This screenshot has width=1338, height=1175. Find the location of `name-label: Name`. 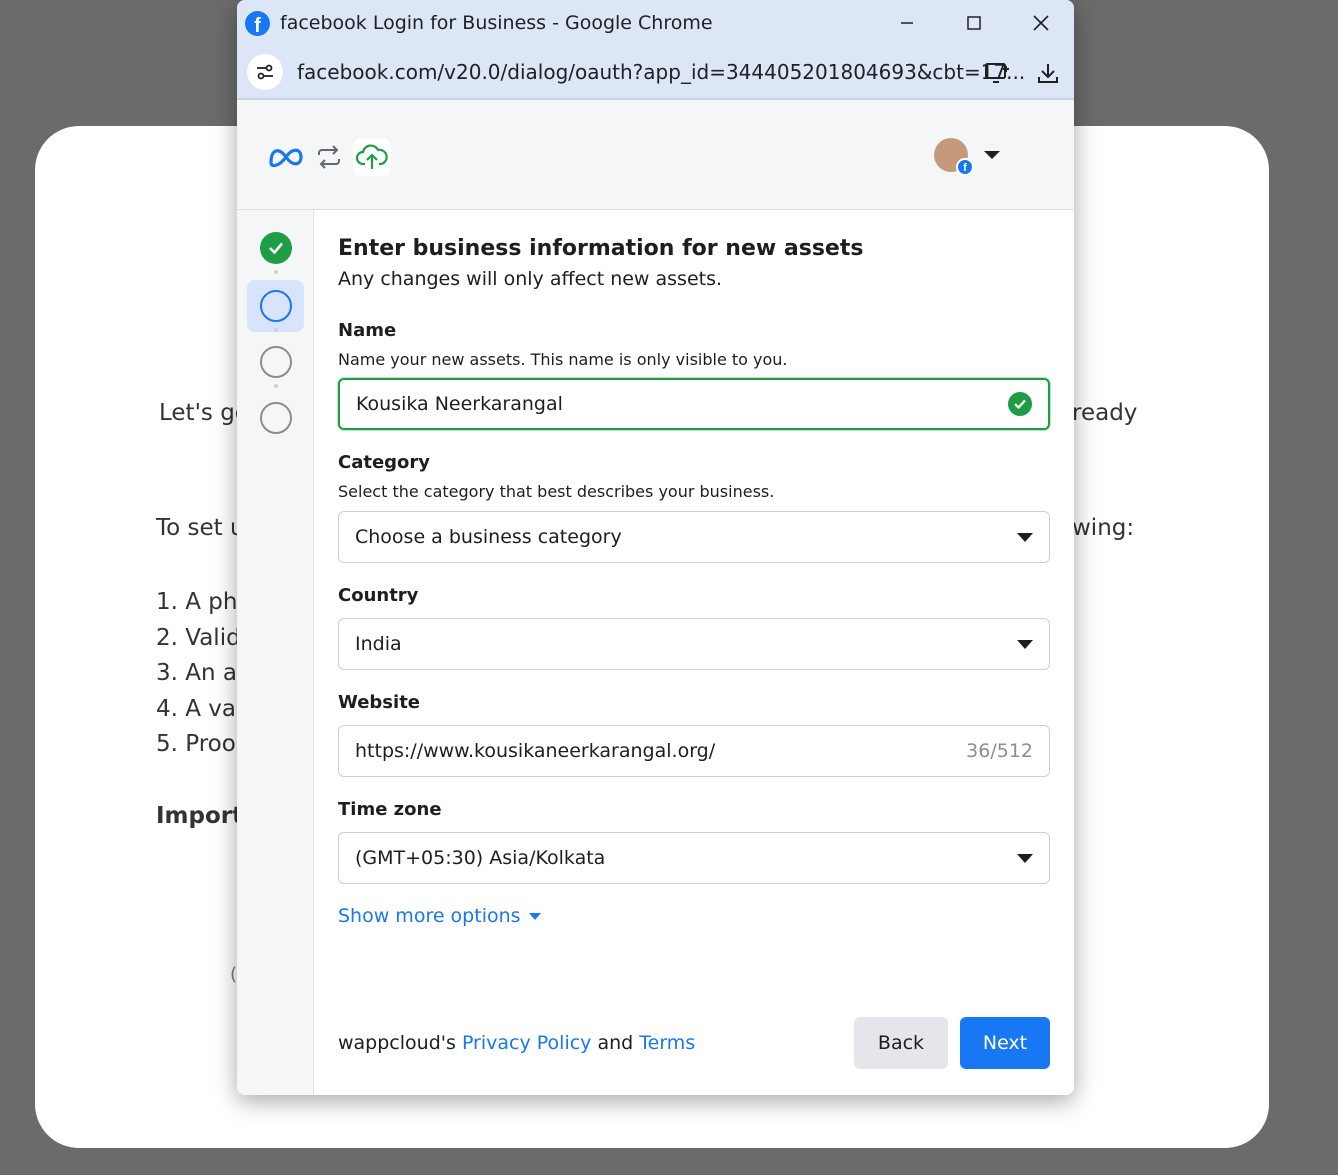

name-label: Name is located at coordinates (367, 330).